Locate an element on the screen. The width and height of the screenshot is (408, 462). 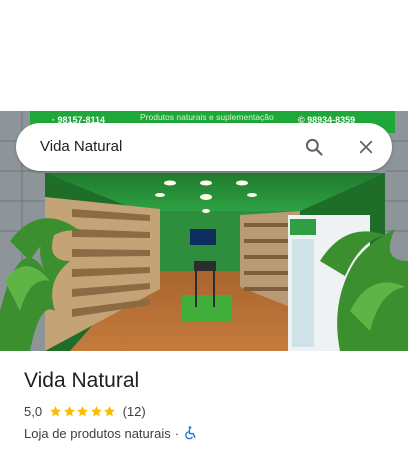
sign-text: Produtos naturais e suplementação is located at coordinates (207, 117).